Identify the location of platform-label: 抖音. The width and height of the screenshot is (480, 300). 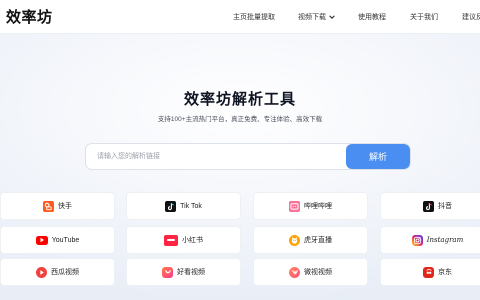
(445, 206).